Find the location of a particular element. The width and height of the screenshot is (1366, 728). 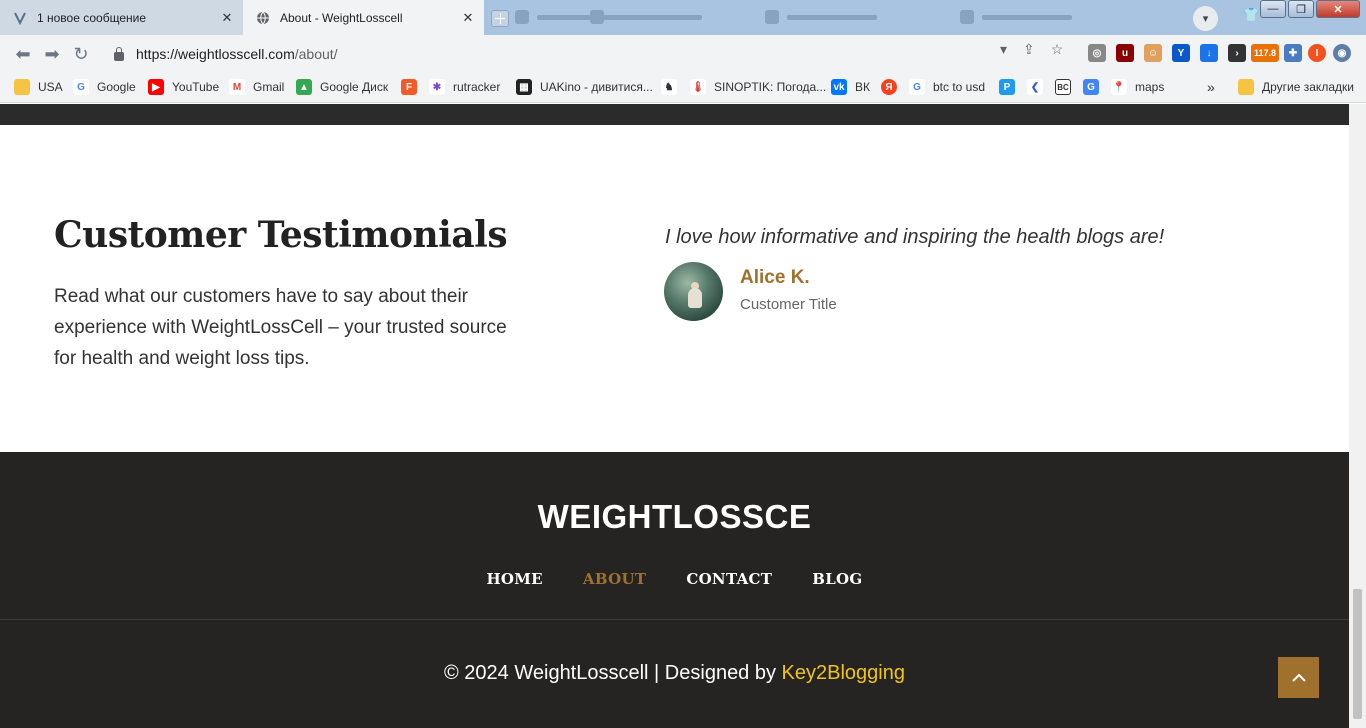

testimonials-heading: Customer Testimonials is located at coordinates (281, 235).